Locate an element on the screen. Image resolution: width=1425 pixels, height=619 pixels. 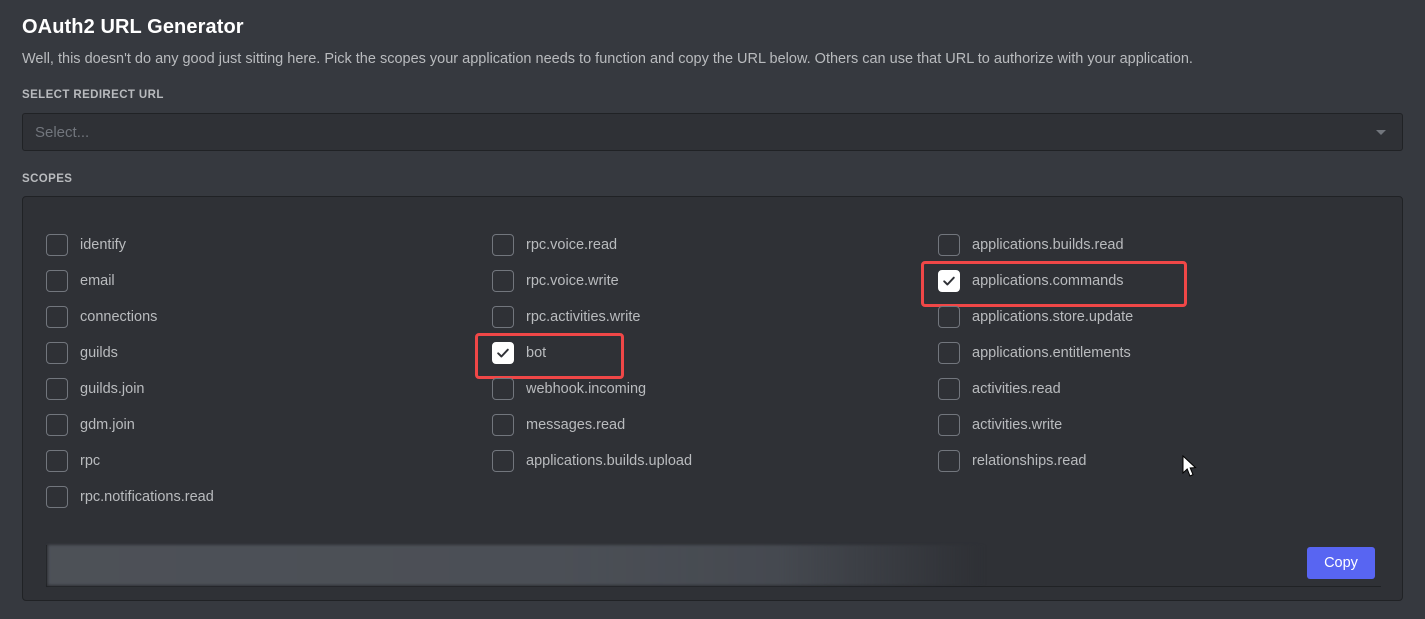
scope-row: applications.entitlements is located at coordinates (1153, 353).